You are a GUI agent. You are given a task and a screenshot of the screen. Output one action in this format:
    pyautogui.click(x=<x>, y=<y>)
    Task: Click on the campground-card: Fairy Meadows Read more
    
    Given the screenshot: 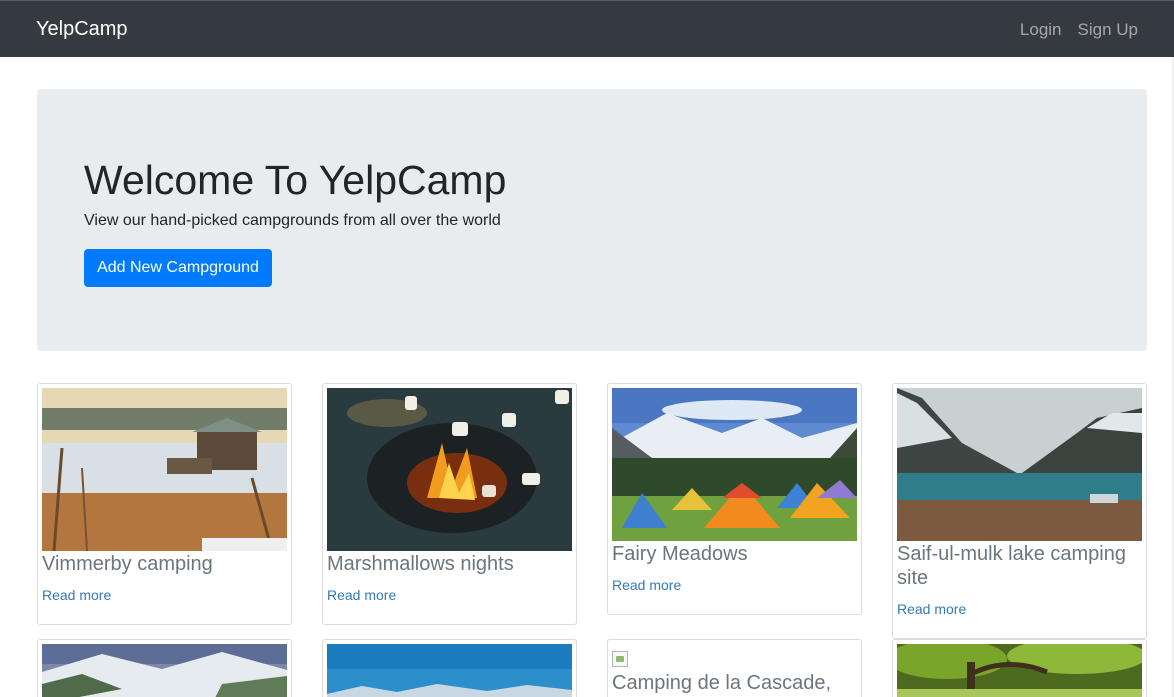 What is the action you would take?
    pyautogui.click(x=734, y=499)
    